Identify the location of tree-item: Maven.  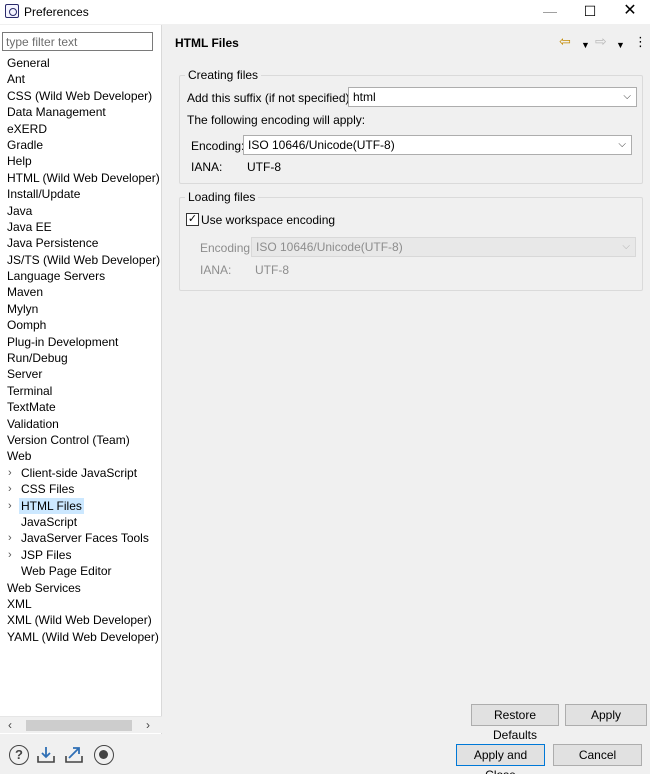
(81, 292).